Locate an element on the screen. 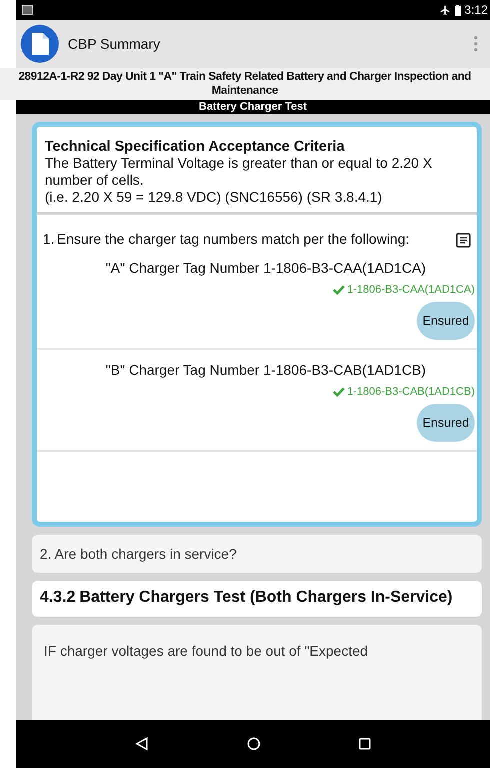 The width and height of the screenshot is (490, 768). battery-icon is located at coordinates (457, 10).